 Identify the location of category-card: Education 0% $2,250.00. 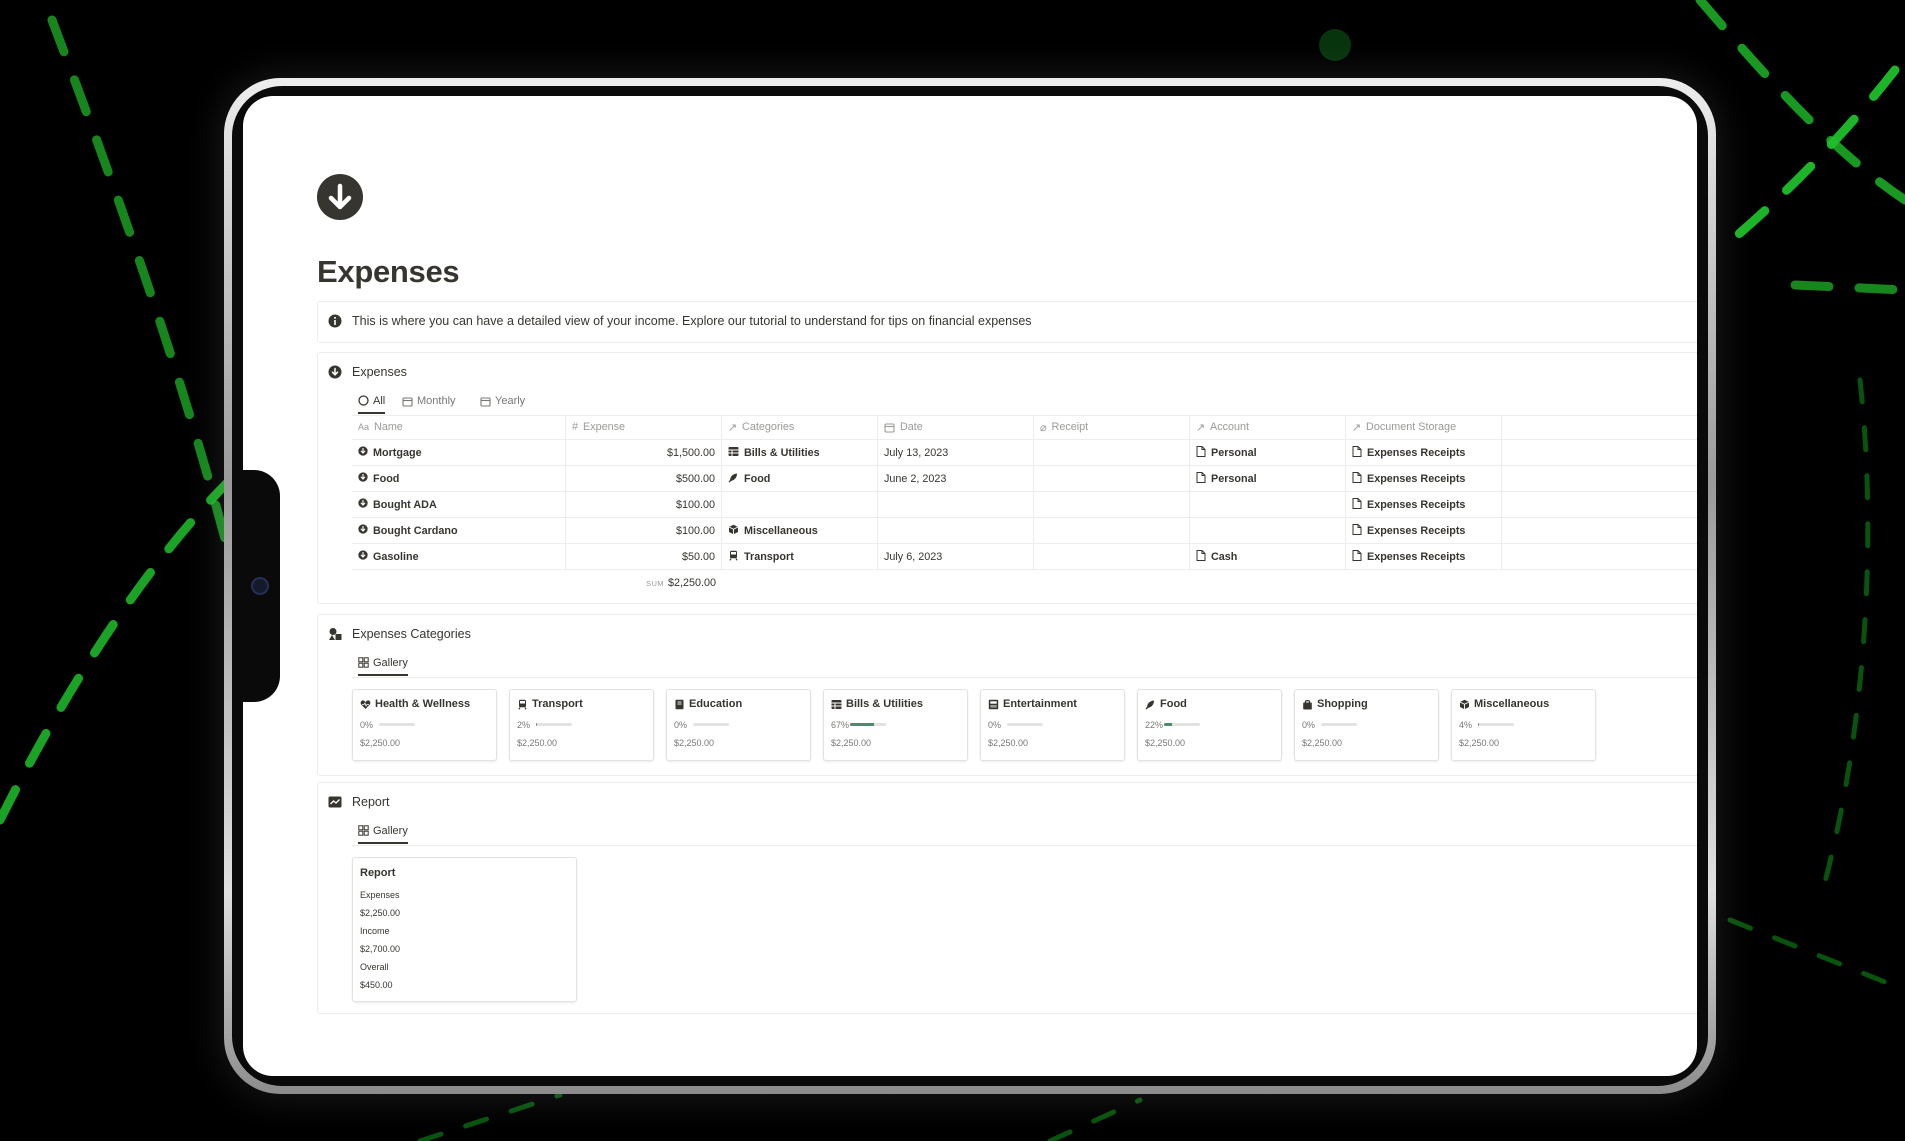
(738, 725).